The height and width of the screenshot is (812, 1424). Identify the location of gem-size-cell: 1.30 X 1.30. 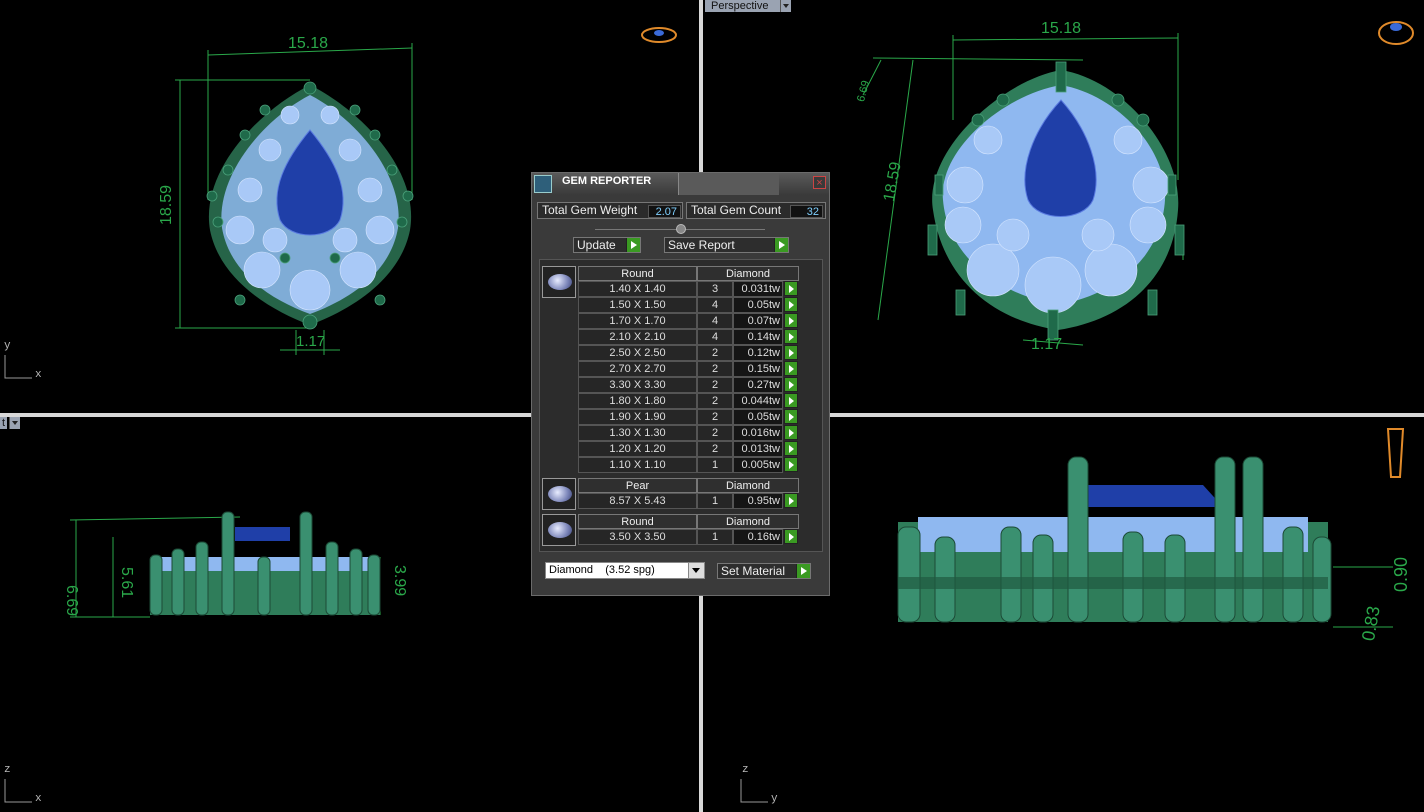
(637, 433).